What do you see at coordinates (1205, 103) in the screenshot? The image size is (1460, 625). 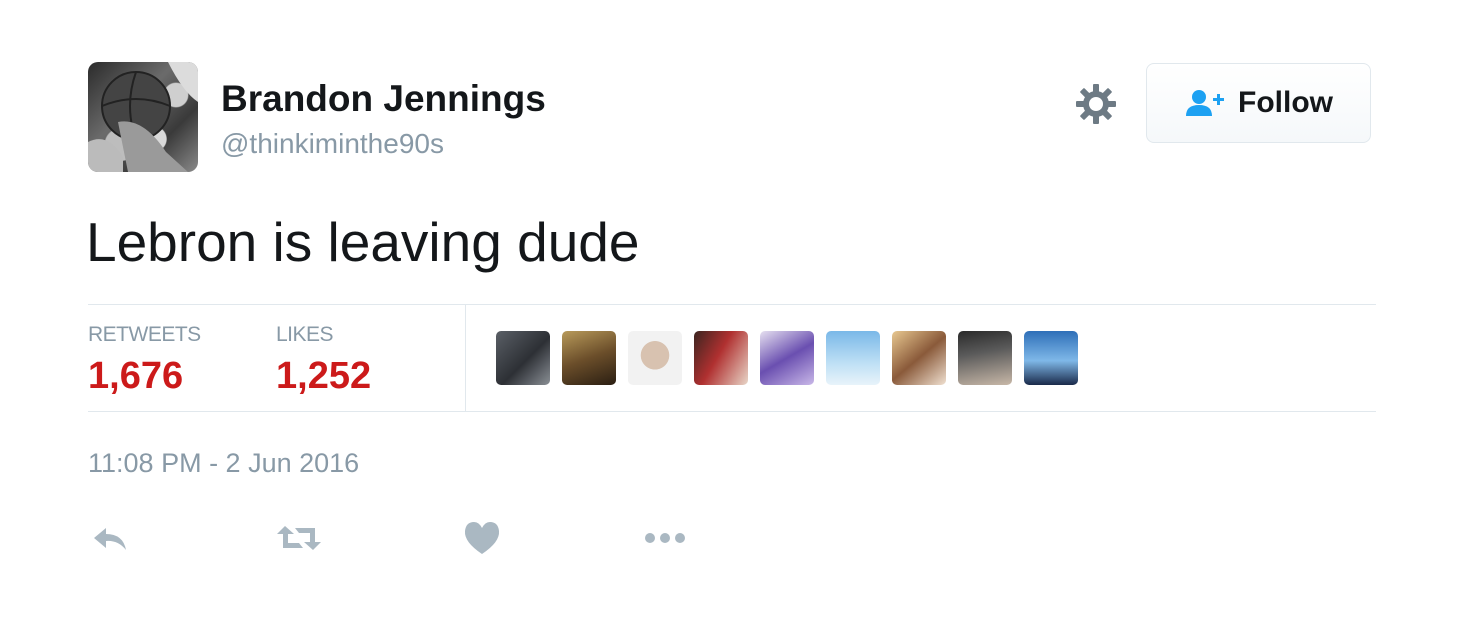 I see `add-user-icon` at bounding box center [1205, 103].